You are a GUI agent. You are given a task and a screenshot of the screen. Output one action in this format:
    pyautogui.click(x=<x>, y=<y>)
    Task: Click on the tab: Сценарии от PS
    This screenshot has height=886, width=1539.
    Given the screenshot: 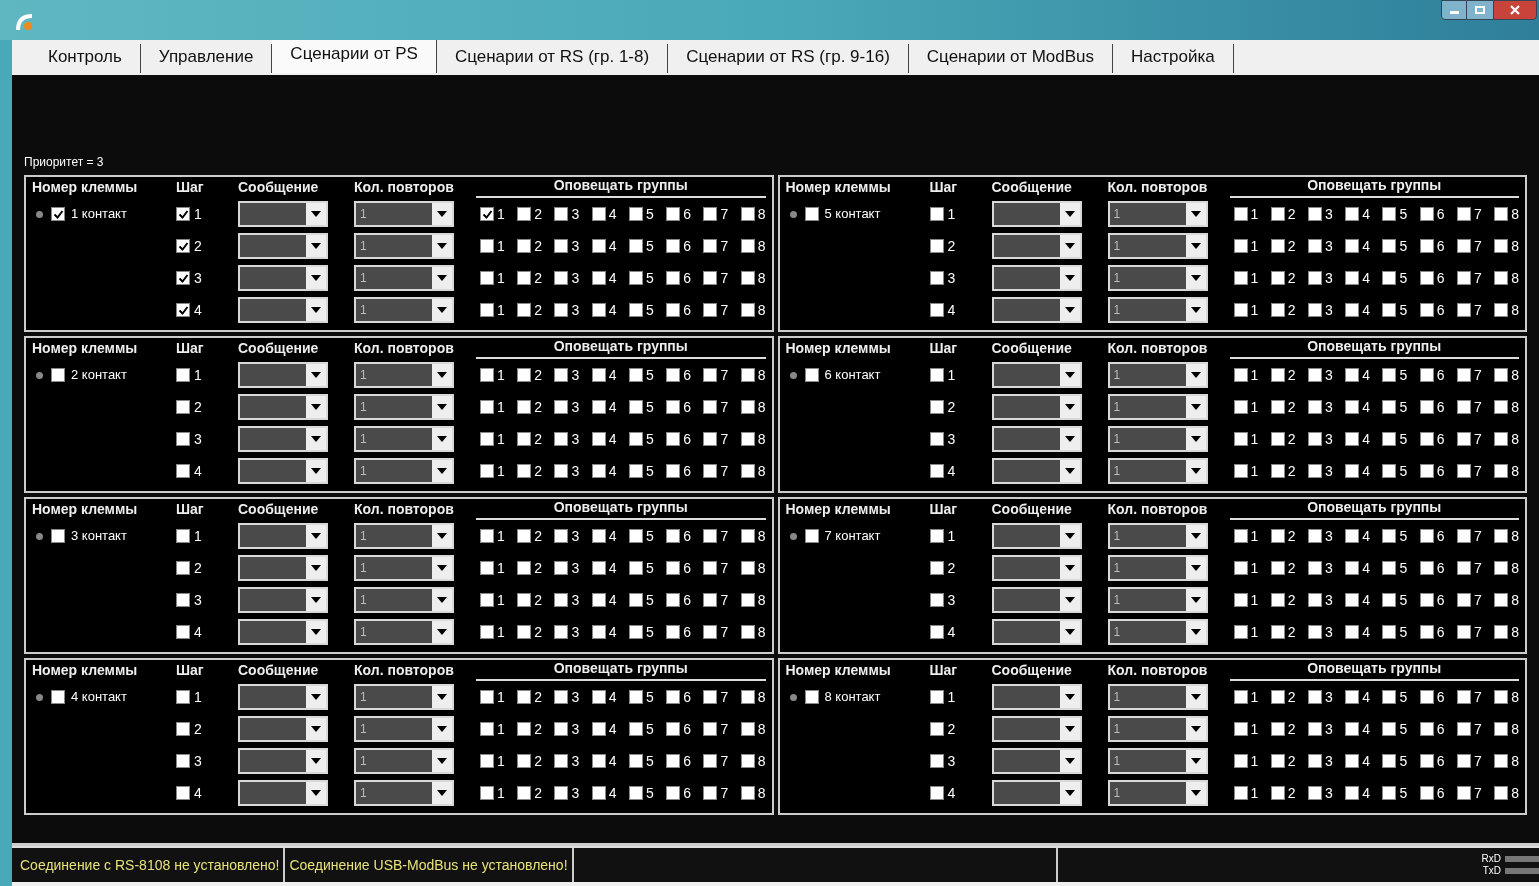 What is the action you would take?
    pyautogui.click(x=354, y=56)
    